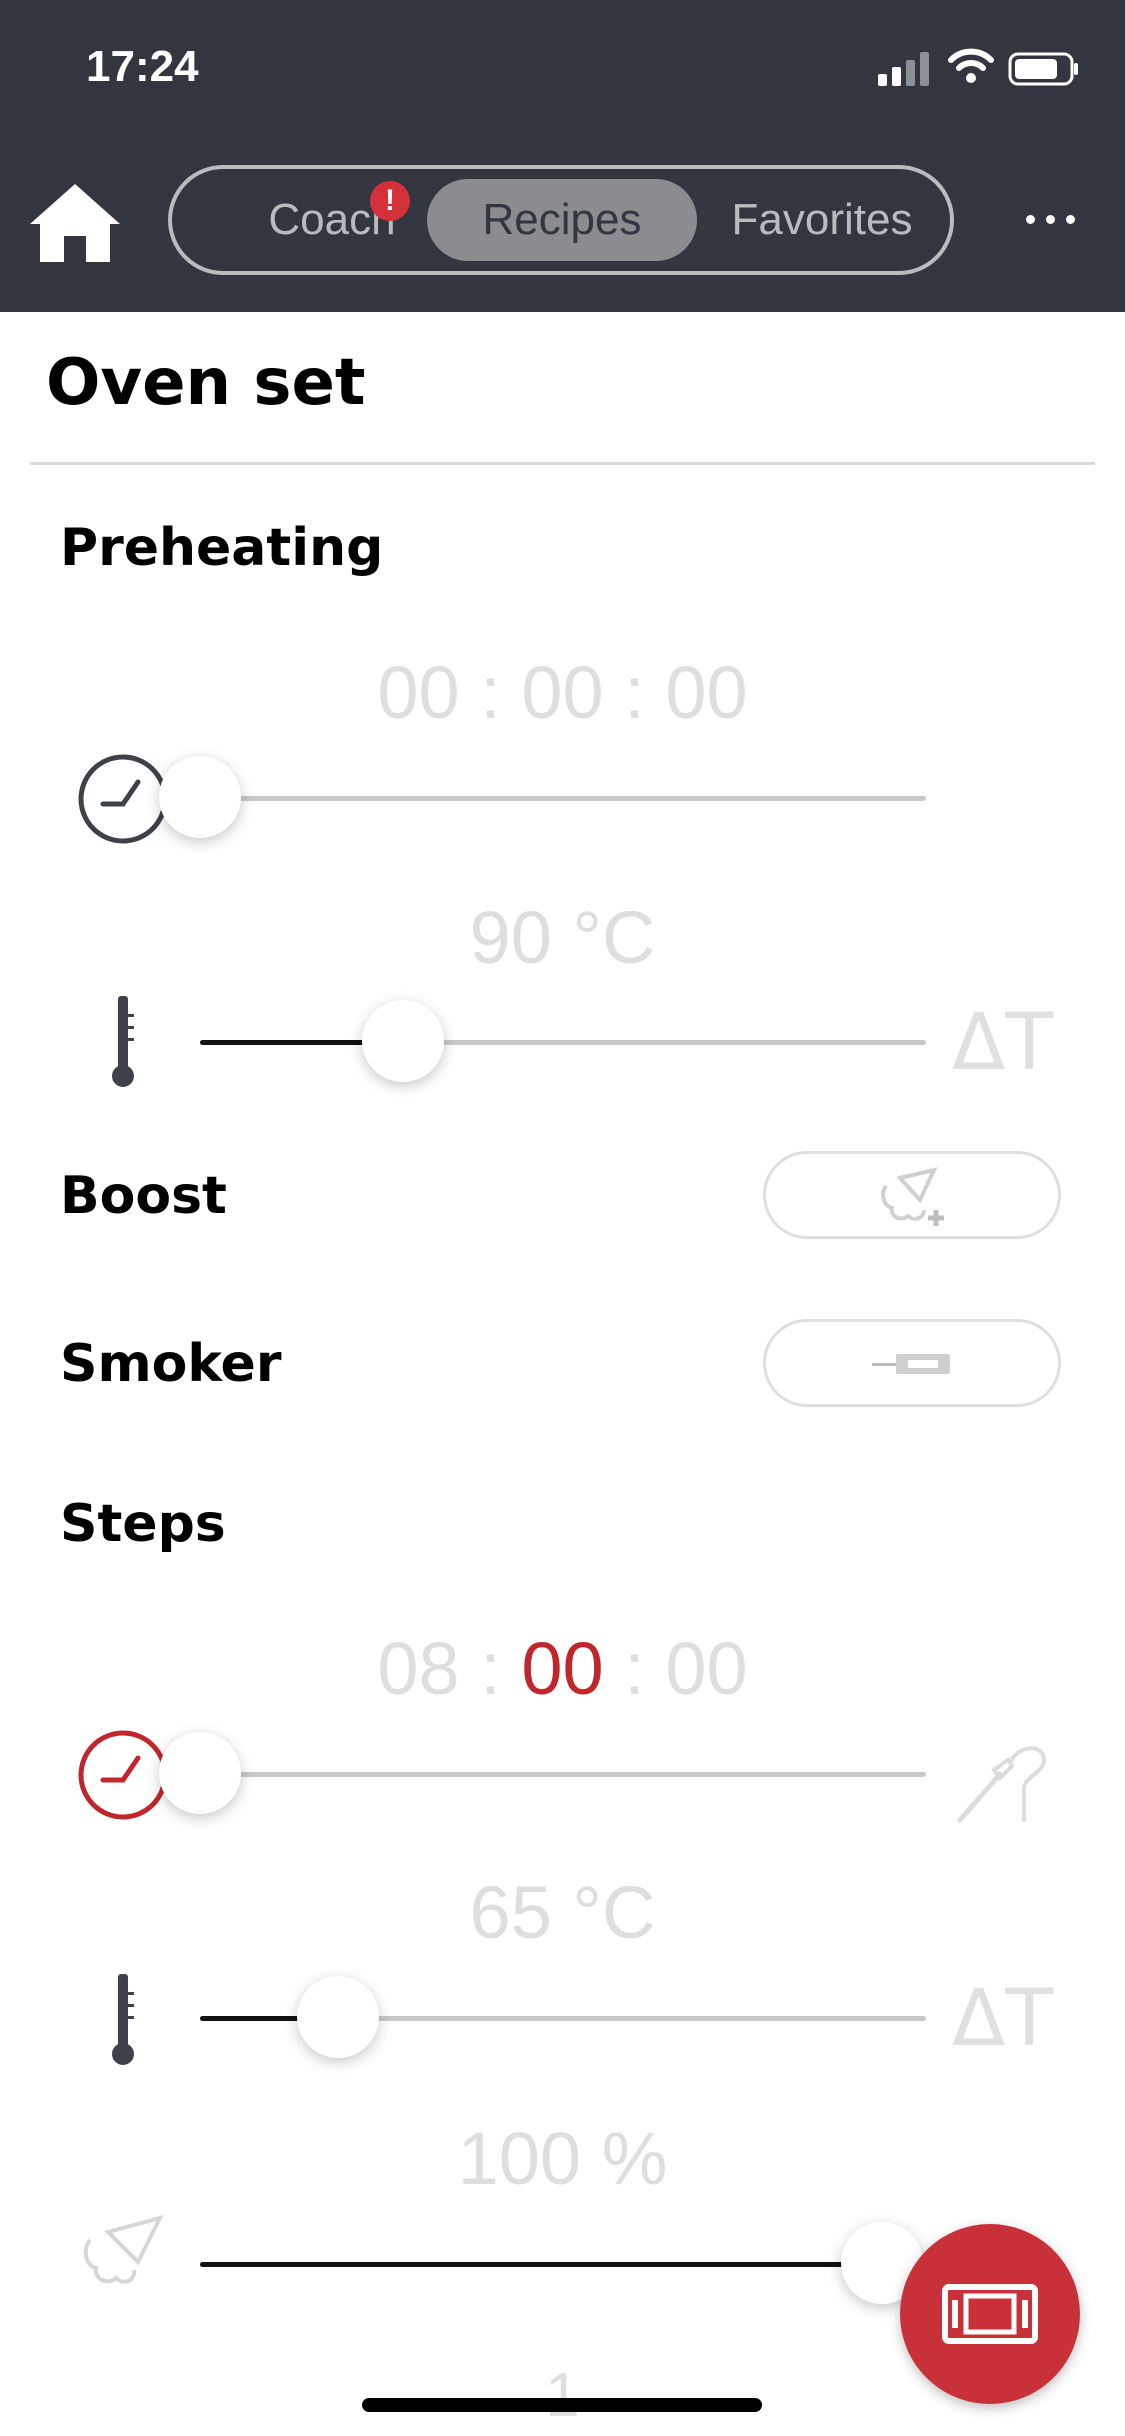  Describe the element at coordinates (222, 548) in the screenshot. I see `preheating-title: Preheating` at that location.